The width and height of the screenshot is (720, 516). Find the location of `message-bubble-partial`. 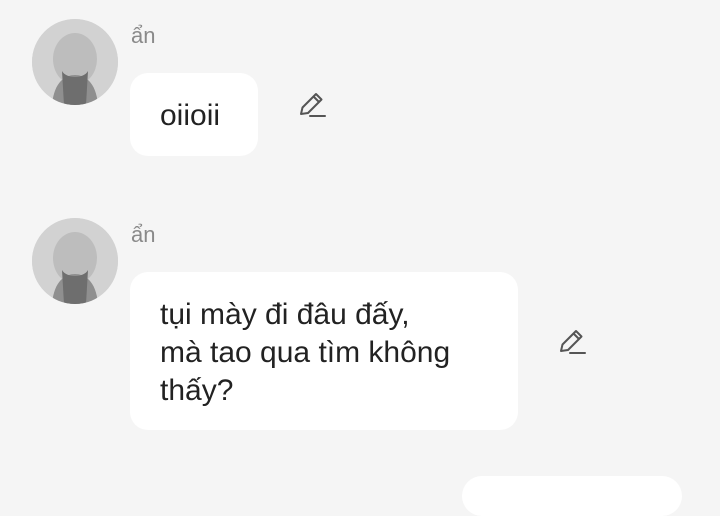

message-bubble-partial is located at coordinates (572, 496).